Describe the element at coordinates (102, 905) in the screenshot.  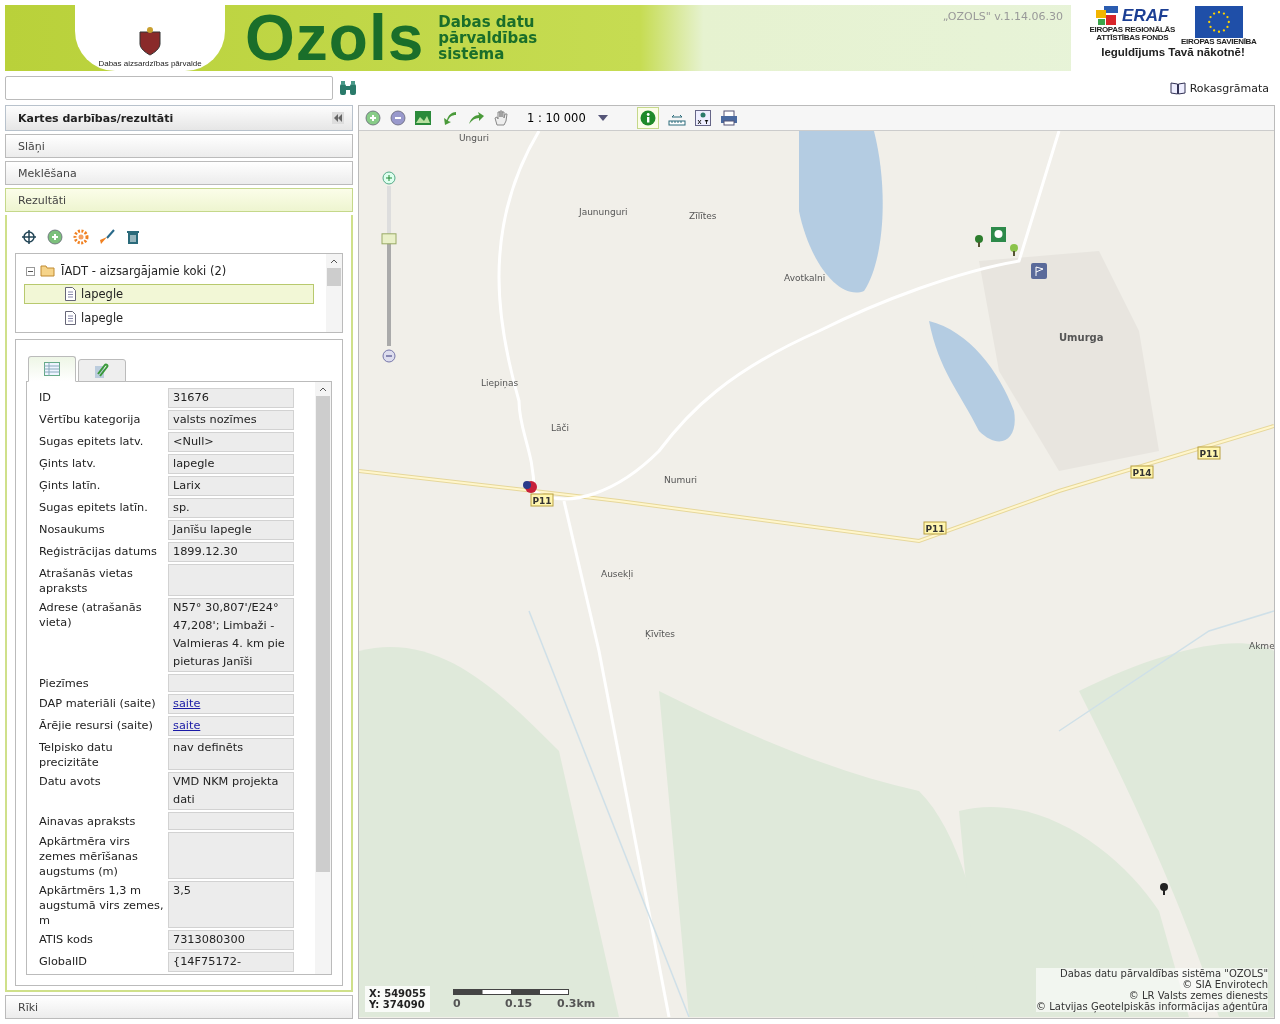
I see `attribute-label: Apkārtmērs 1,3 m augstumā virs zemes, m` at that location.